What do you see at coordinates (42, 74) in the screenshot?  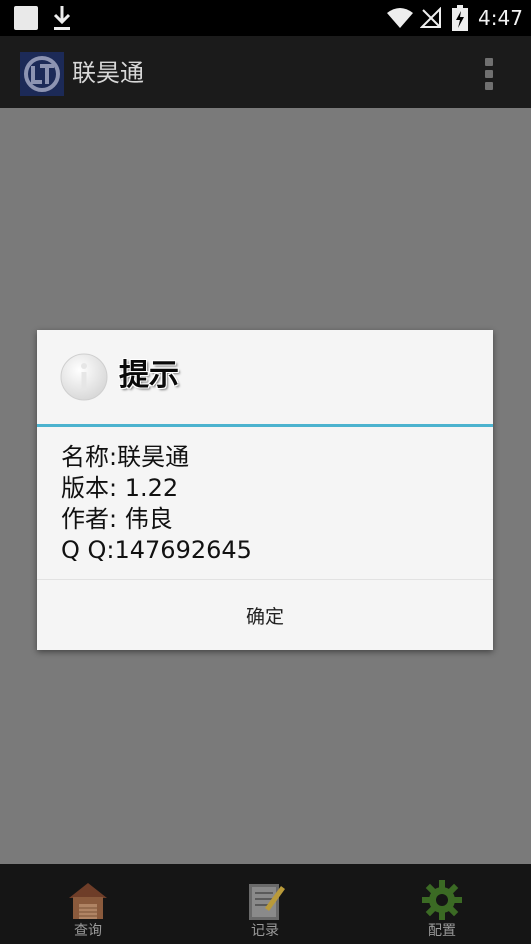 I see `app-logo-icon` at bounding box center [42, 74].